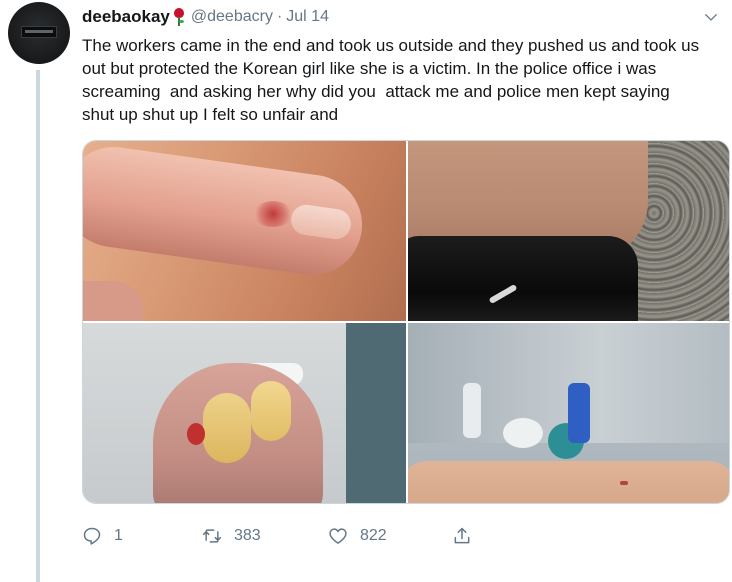 The height and width of the screenshot is (582, 732). I want to click on retweet-button: 383, so click(231, 536).